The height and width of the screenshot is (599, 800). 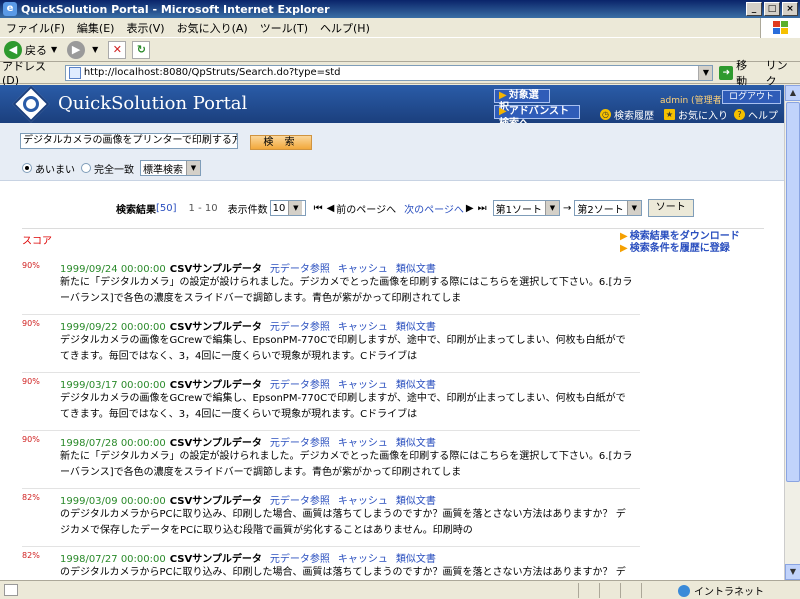 I want to click on result-date: 1998/07/27 00:00:00, so click(x=113, y=559).